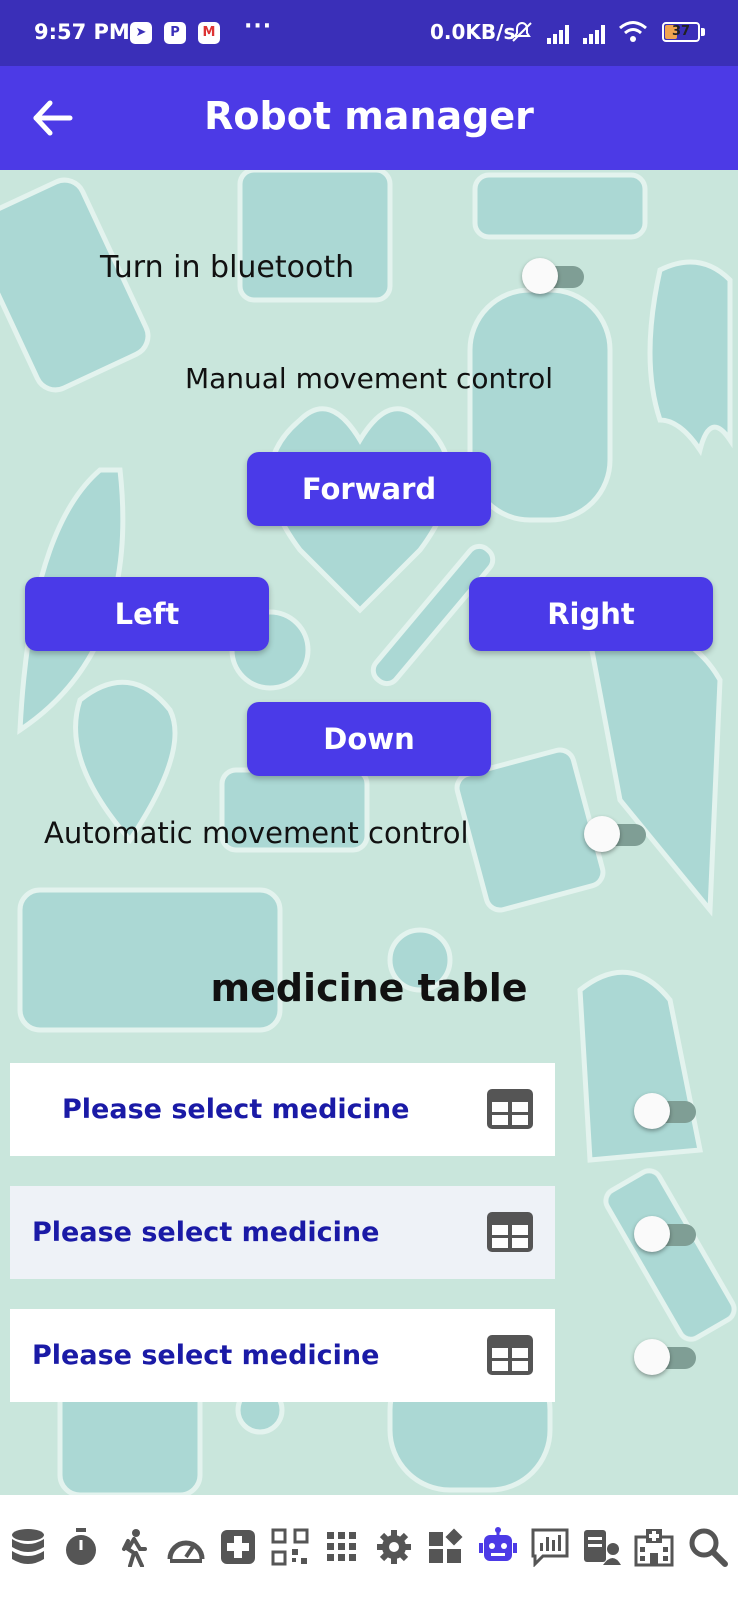 This screenshot has height=1600, width=738. I want to click on down-button: Down, so click(369, 739).